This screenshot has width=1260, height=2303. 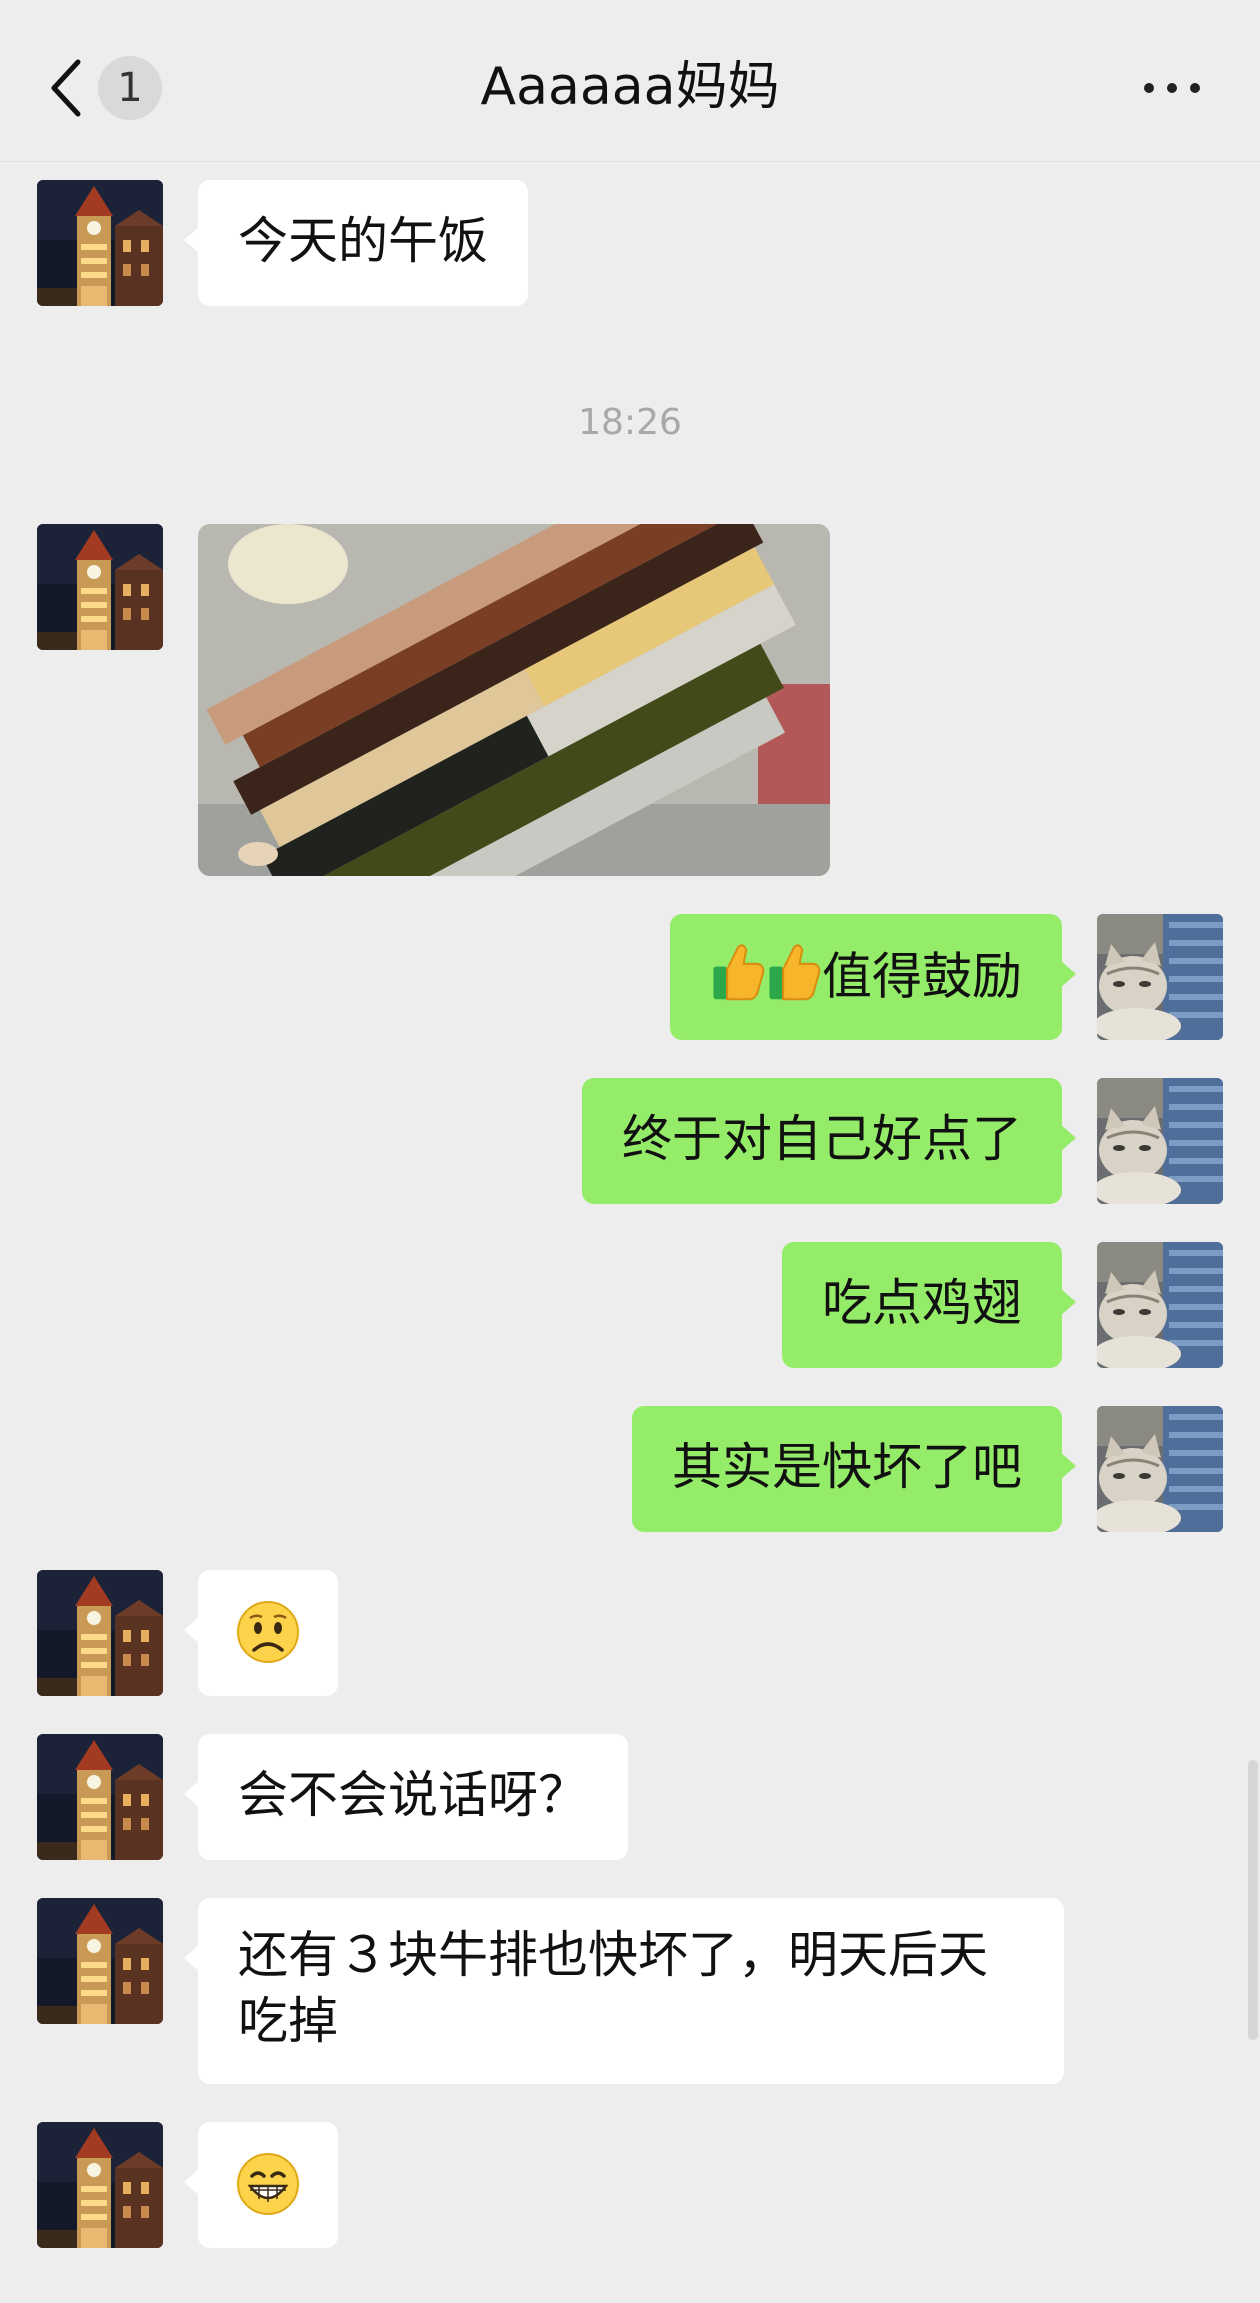 I want to click on message-bubble-outgoing: 值得鼓励, so click(x=873, y=977).